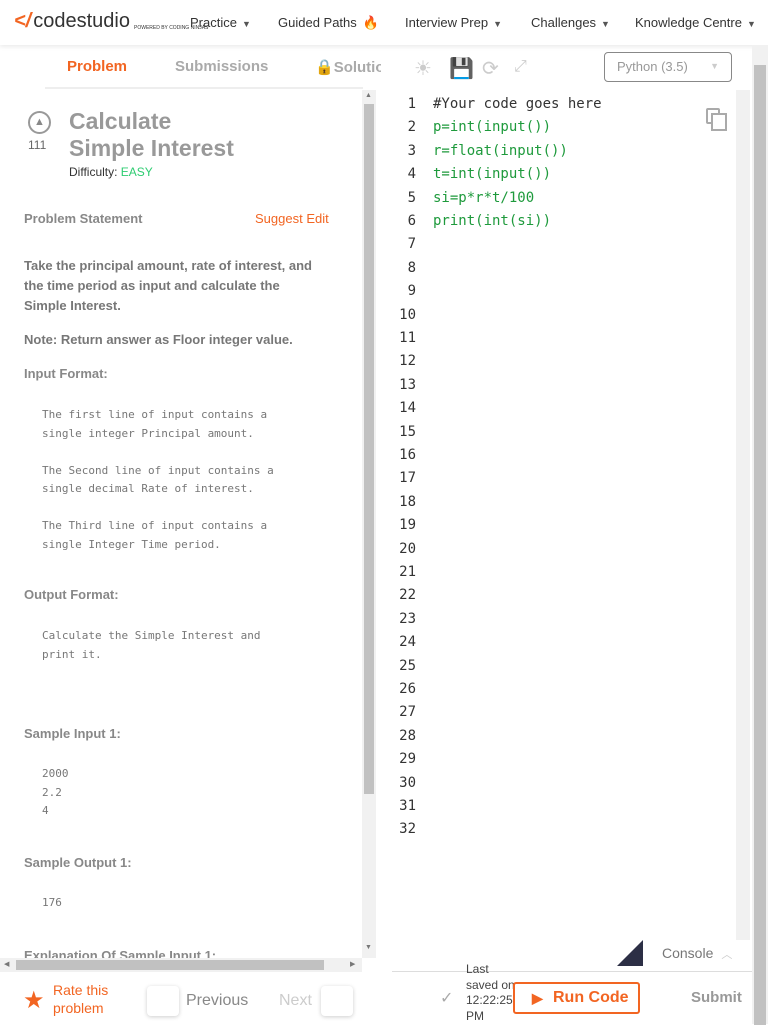 The width and height of the screenshot is (768, 1025). Describe the element at coordinates (542, 455) in the screenshot. I see `code-line: 16` at that location.